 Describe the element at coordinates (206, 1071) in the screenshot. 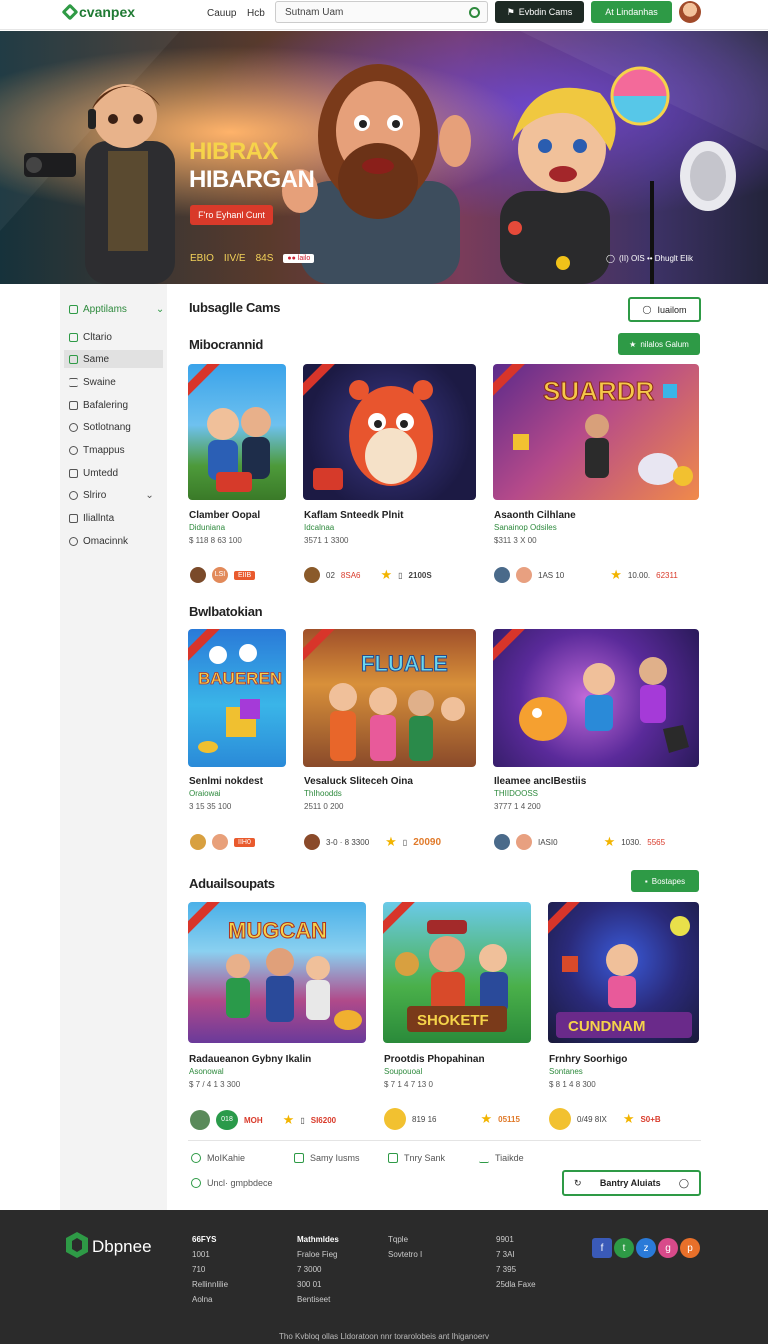

I see `game-subtitle: Asonowal` at that location.